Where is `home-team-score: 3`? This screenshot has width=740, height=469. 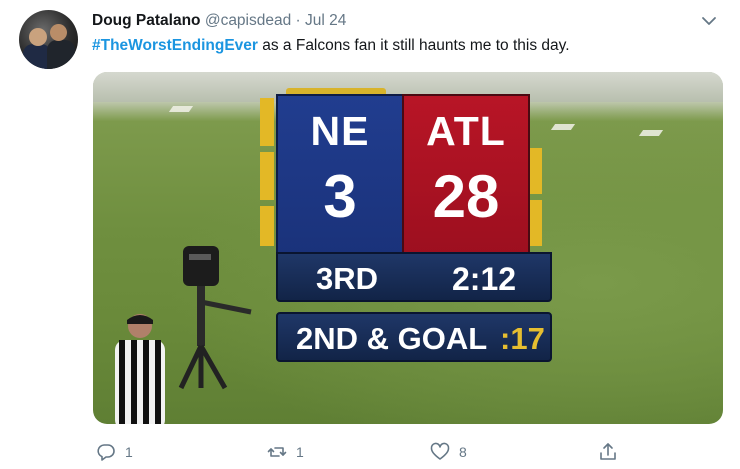 home-team-score: 3 is located at coordinates (340, 196).